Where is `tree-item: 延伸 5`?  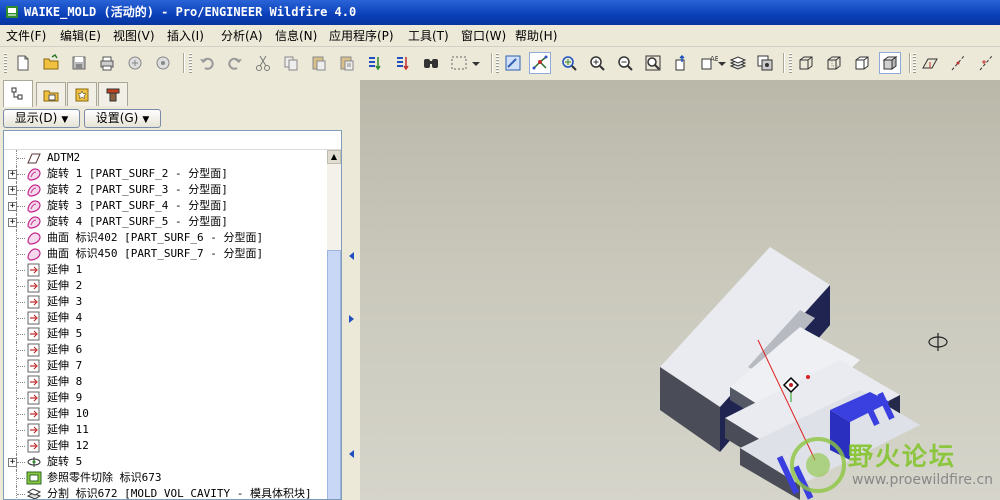 tree-item: 延伸 5 is located at coordinates (165, 334).